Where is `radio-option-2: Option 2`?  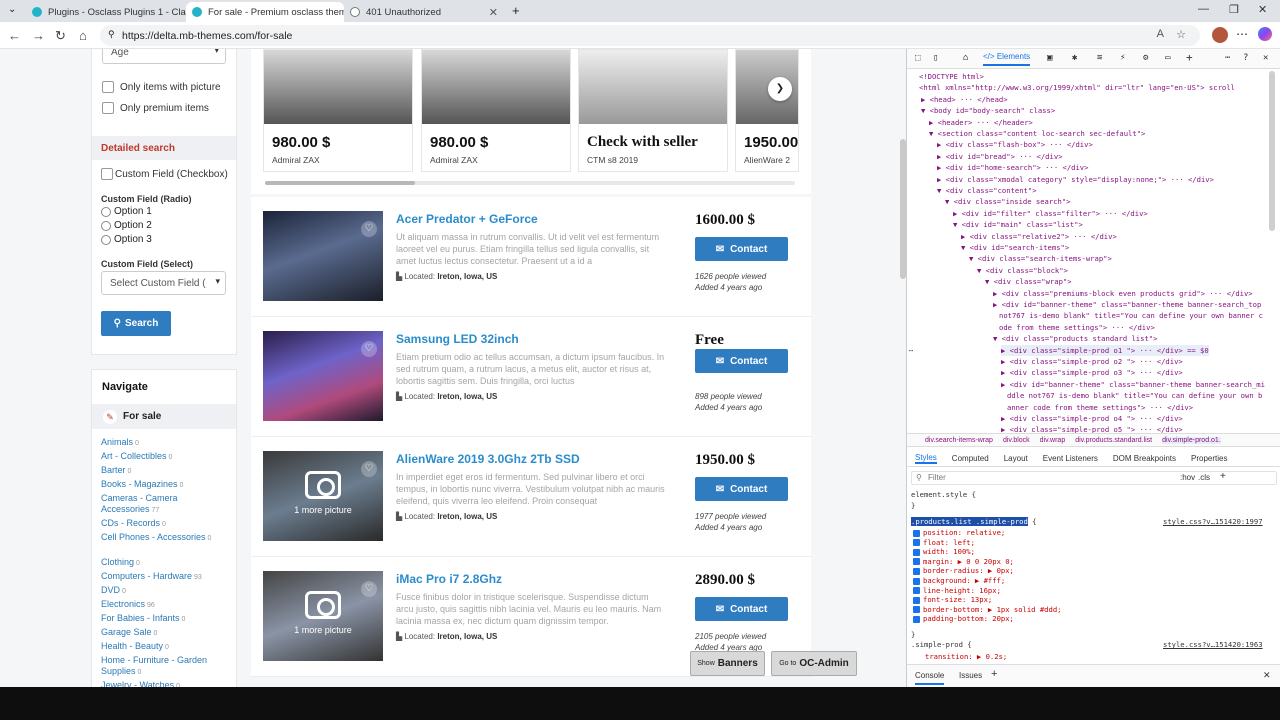
radio-option-2: Option 2 is located at coordinates (126, 225).